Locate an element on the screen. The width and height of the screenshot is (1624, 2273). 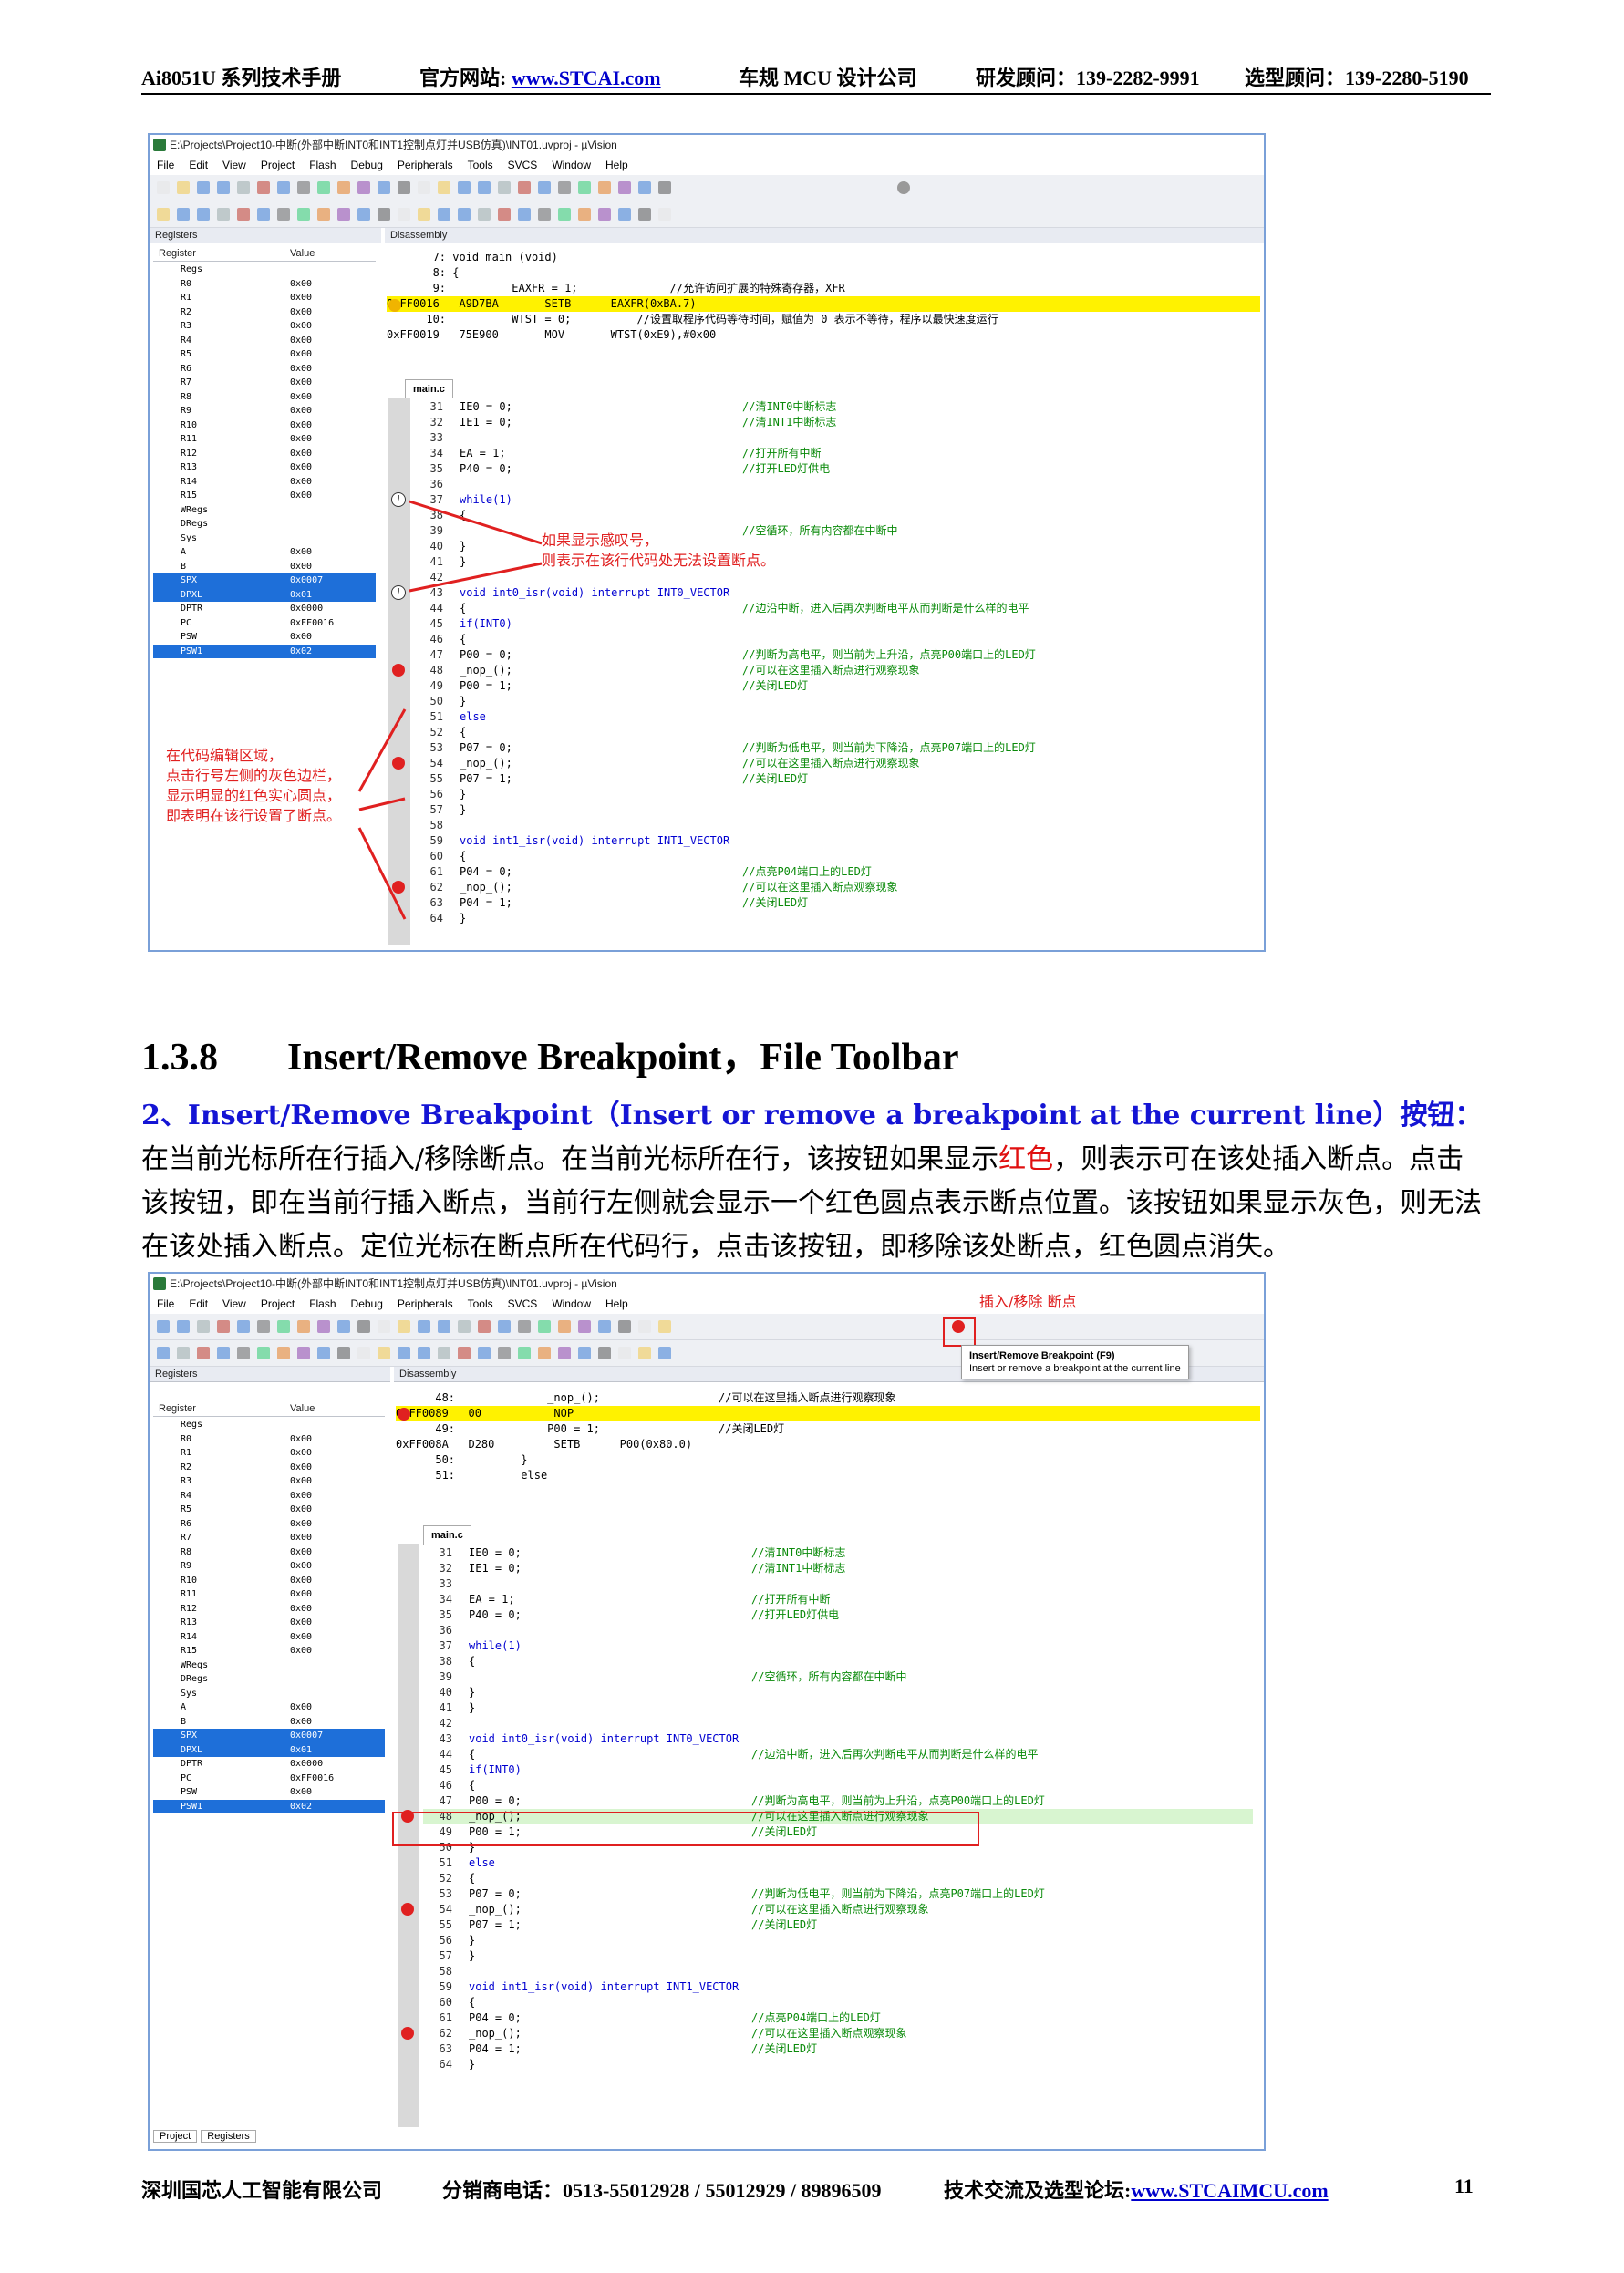
menu-item-svcs: SVCS is located at coordinates (523, 1303).